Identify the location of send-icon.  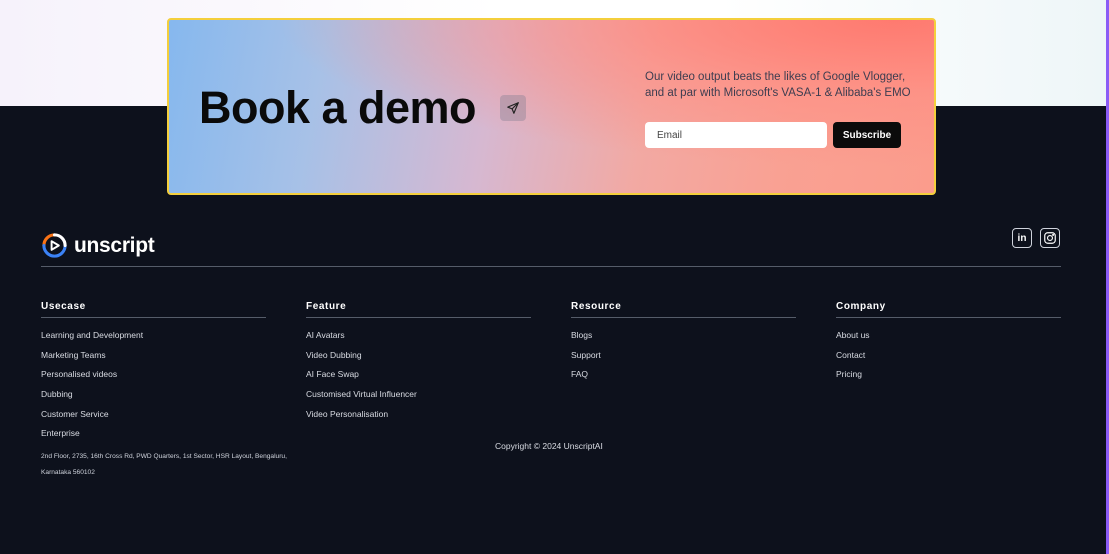
(513, 108).